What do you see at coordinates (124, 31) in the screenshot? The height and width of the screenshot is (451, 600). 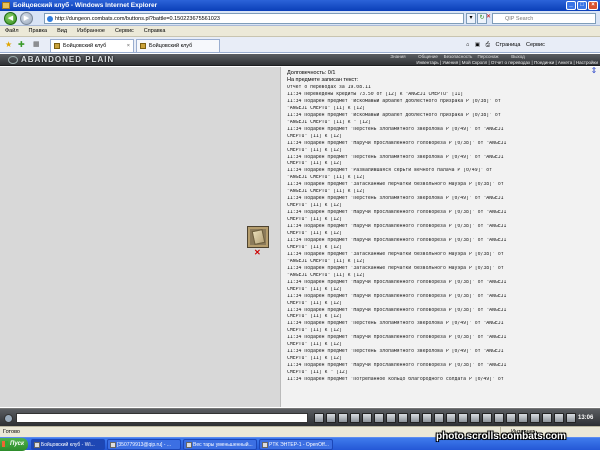 I see `menu-tools: Сервис` at bounding box center [124, 31].